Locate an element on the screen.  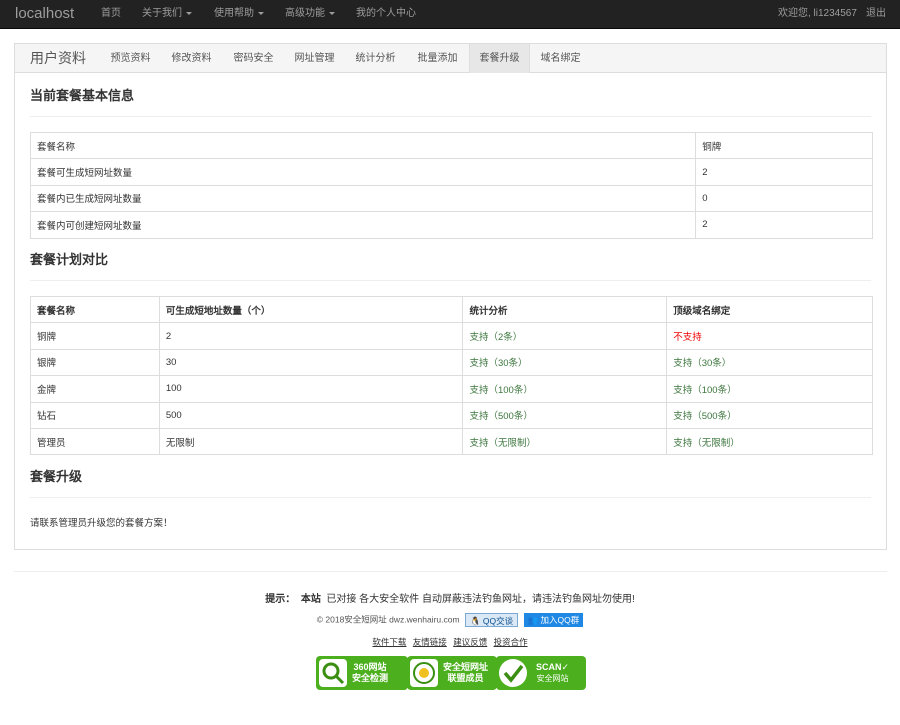
plan-name: 管理员 is located at coordinates (95, 441).